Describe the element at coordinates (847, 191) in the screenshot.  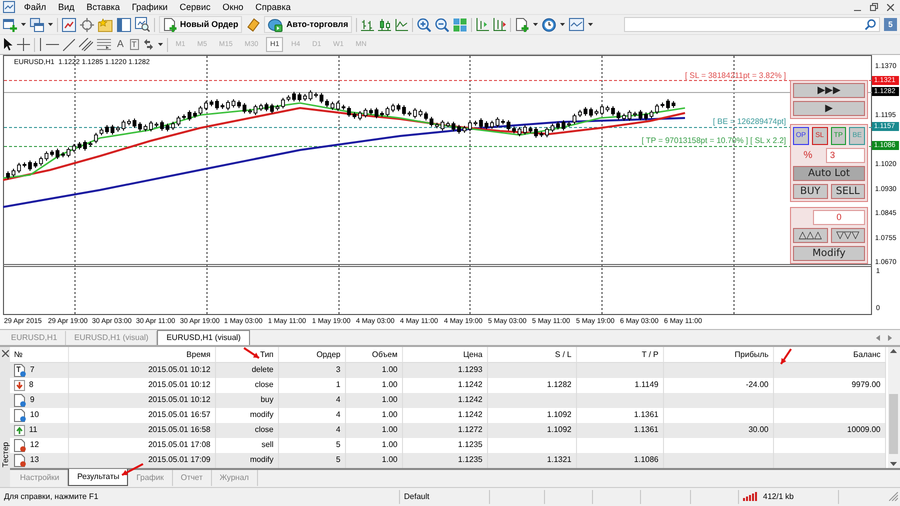
I see `sell-button: SELL` at that location.